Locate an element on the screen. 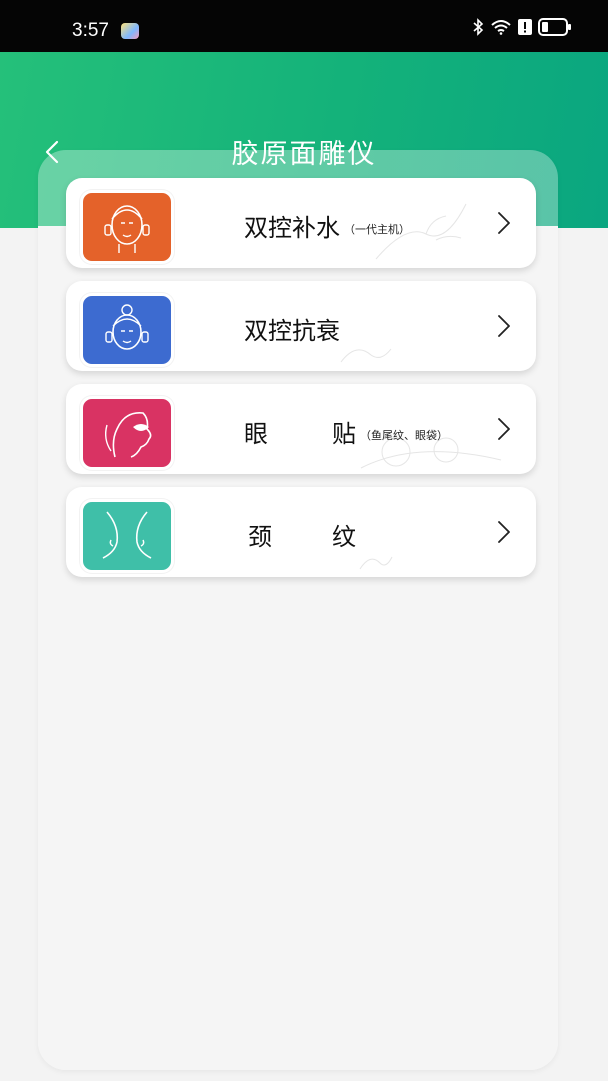 This screenshot has width=608, height=1081. face-antiaging-icon is located at coordinates (127, 330).